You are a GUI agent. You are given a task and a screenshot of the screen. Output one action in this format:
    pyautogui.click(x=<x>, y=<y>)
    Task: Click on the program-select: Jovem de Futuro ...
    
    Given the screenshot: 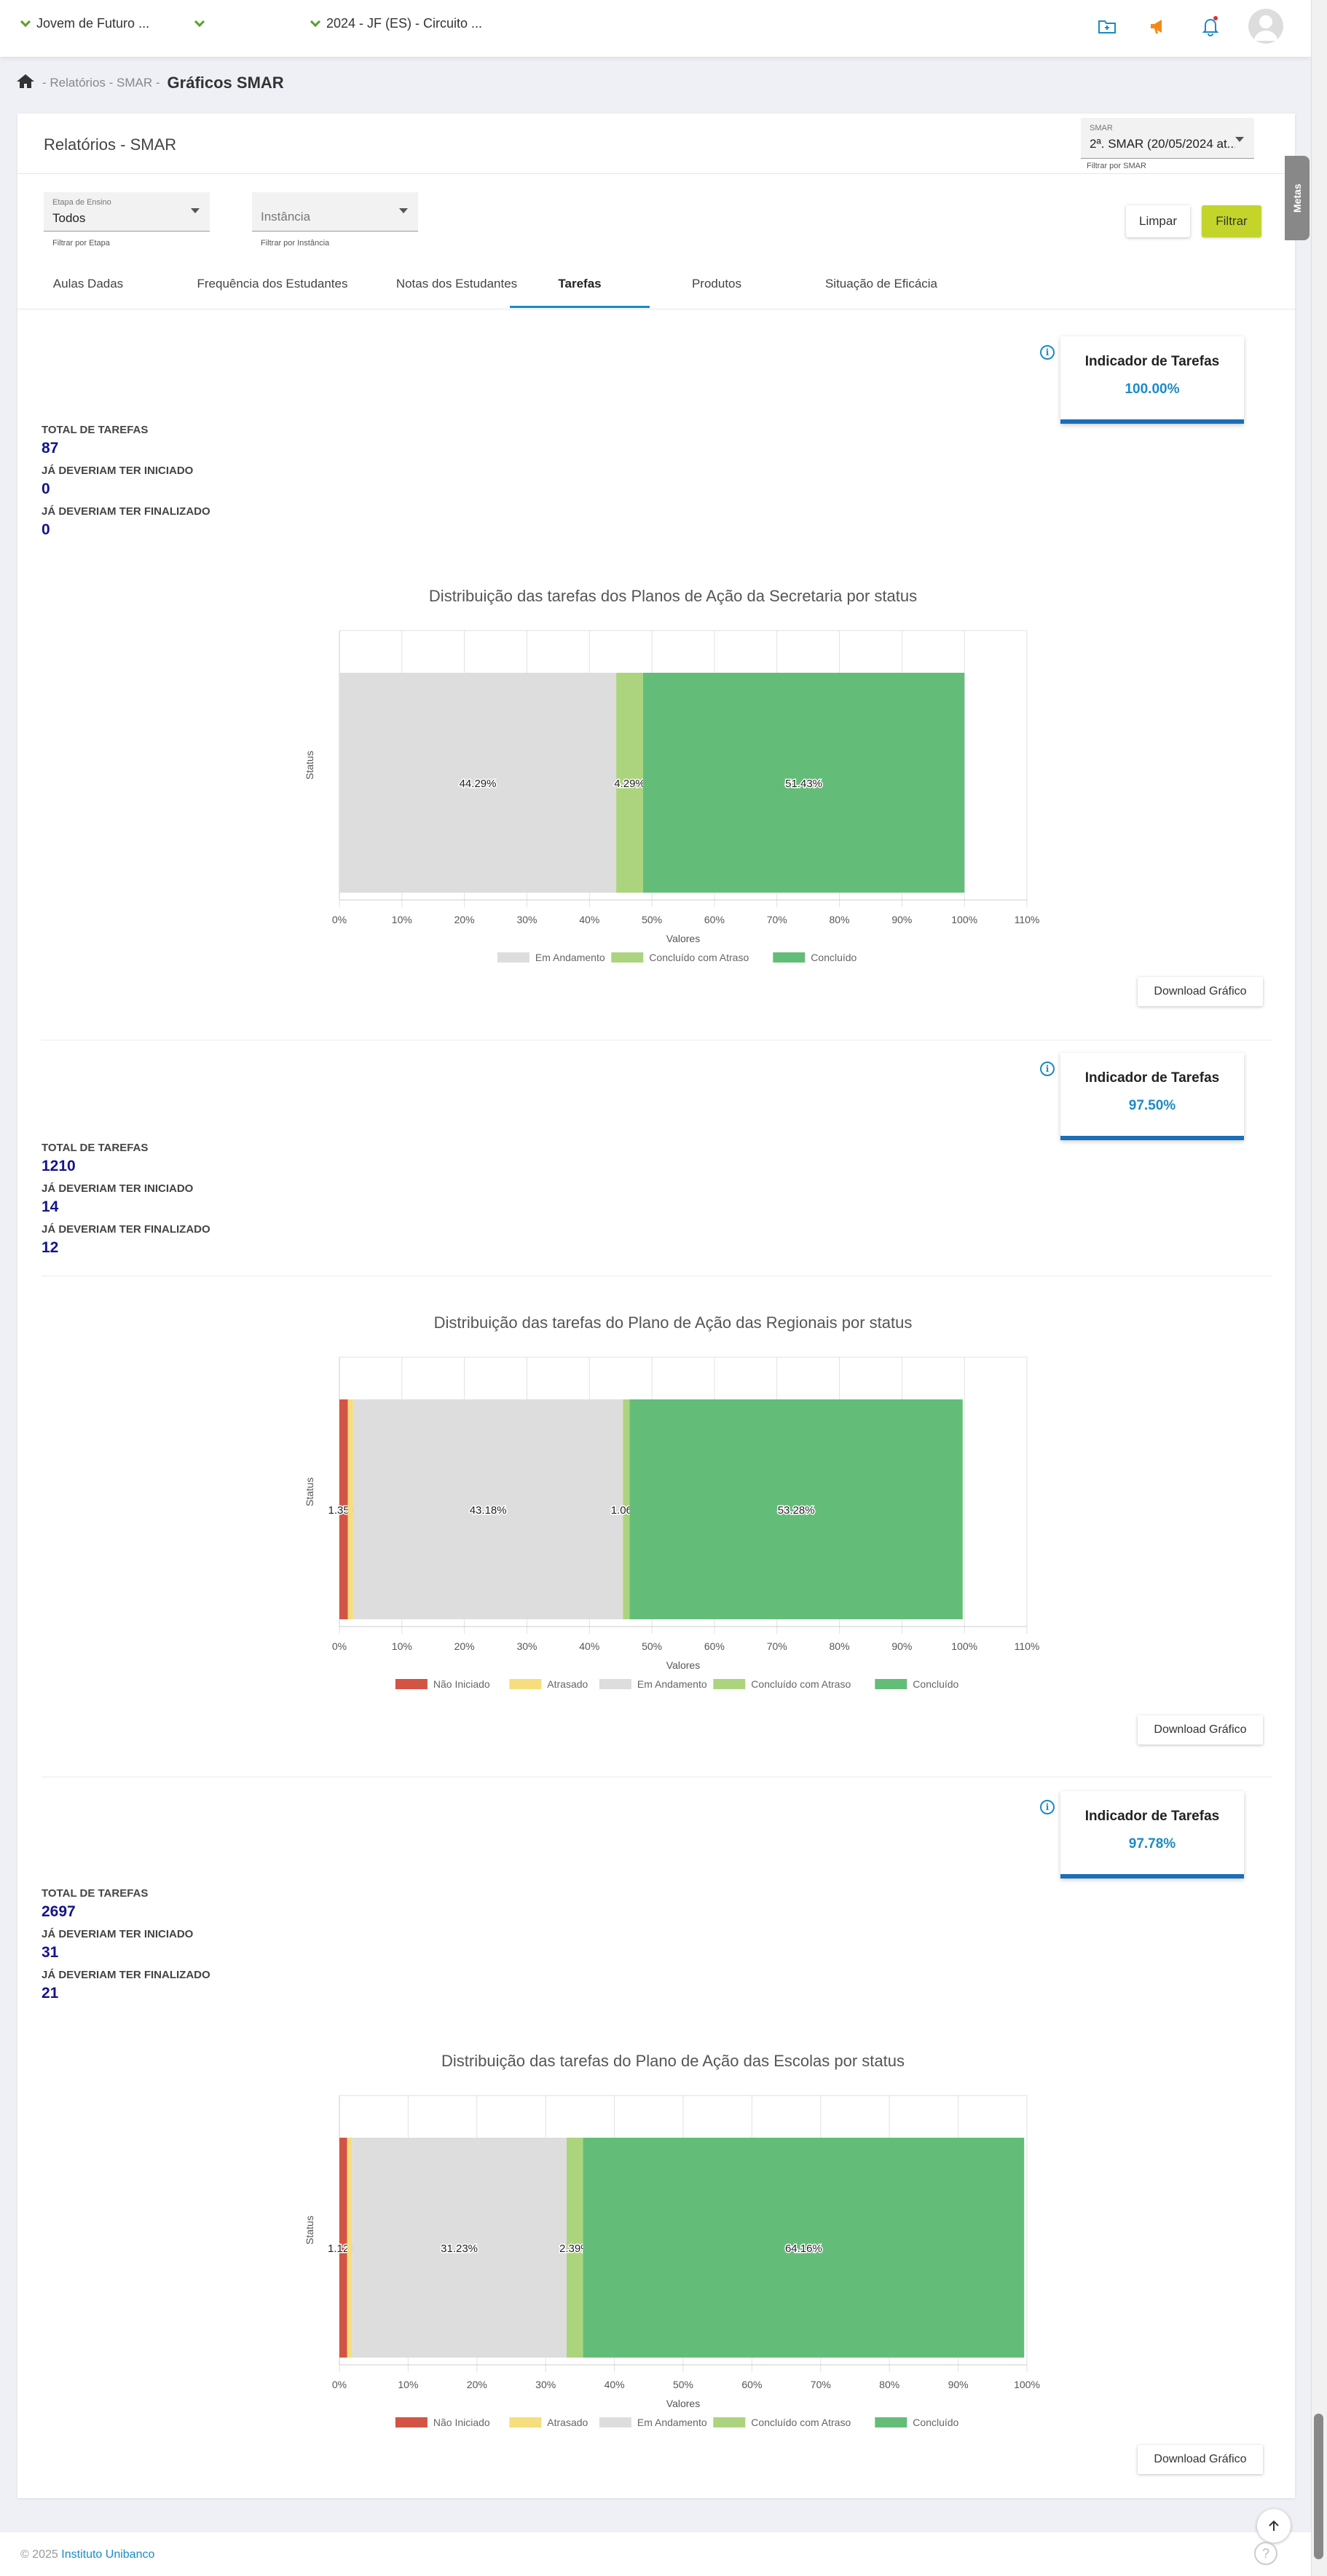 What is the action you would take?
    pyautogui.click(x=113, y=23)
    